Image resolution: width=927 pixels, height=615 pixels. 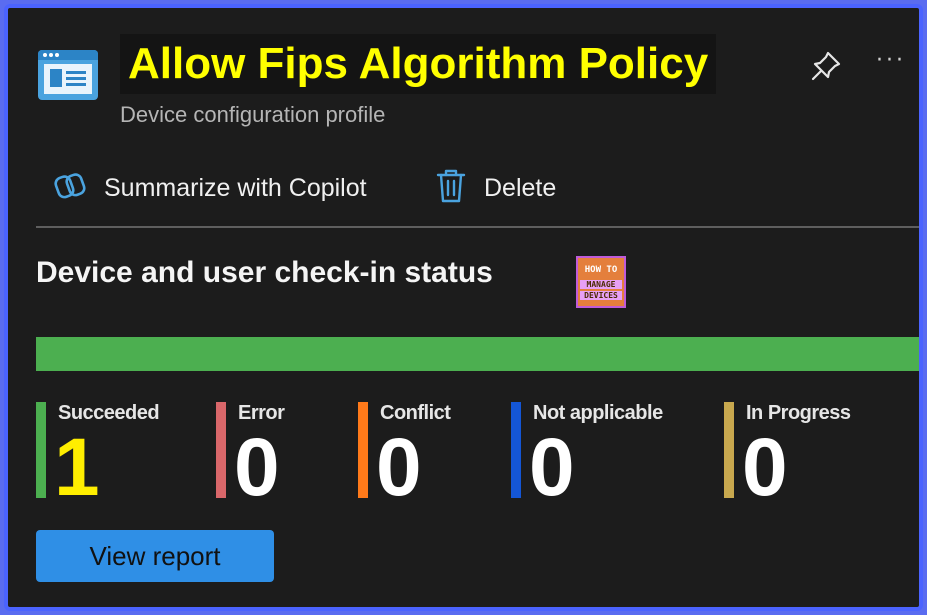 What do you see at coordinates (68, 75) in the screenshot?
I see `device-configuration-icon` at bounding box center [68, 75].